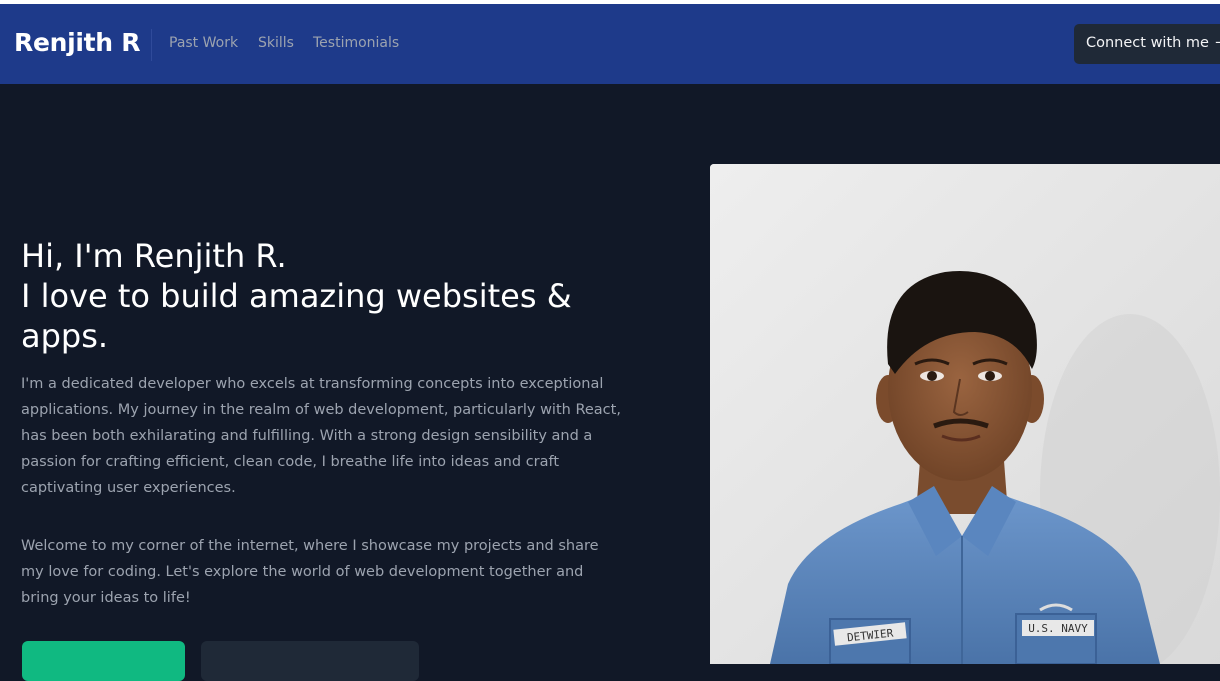  Describe the element at coordinates (77, 42) in the screenshot. I see `brand-logo: Renjith R` at that location.